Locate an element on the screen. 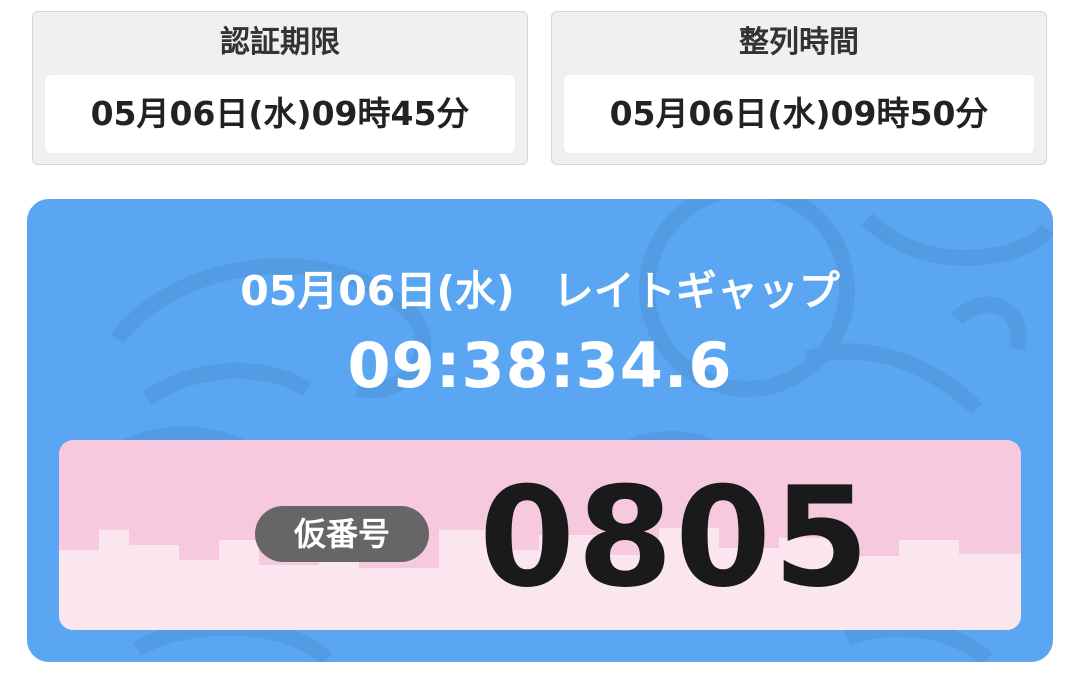 This screenshot has width=1080, height=679. line-up-time-label: 整列時間 is located at coordinates (799, 42).